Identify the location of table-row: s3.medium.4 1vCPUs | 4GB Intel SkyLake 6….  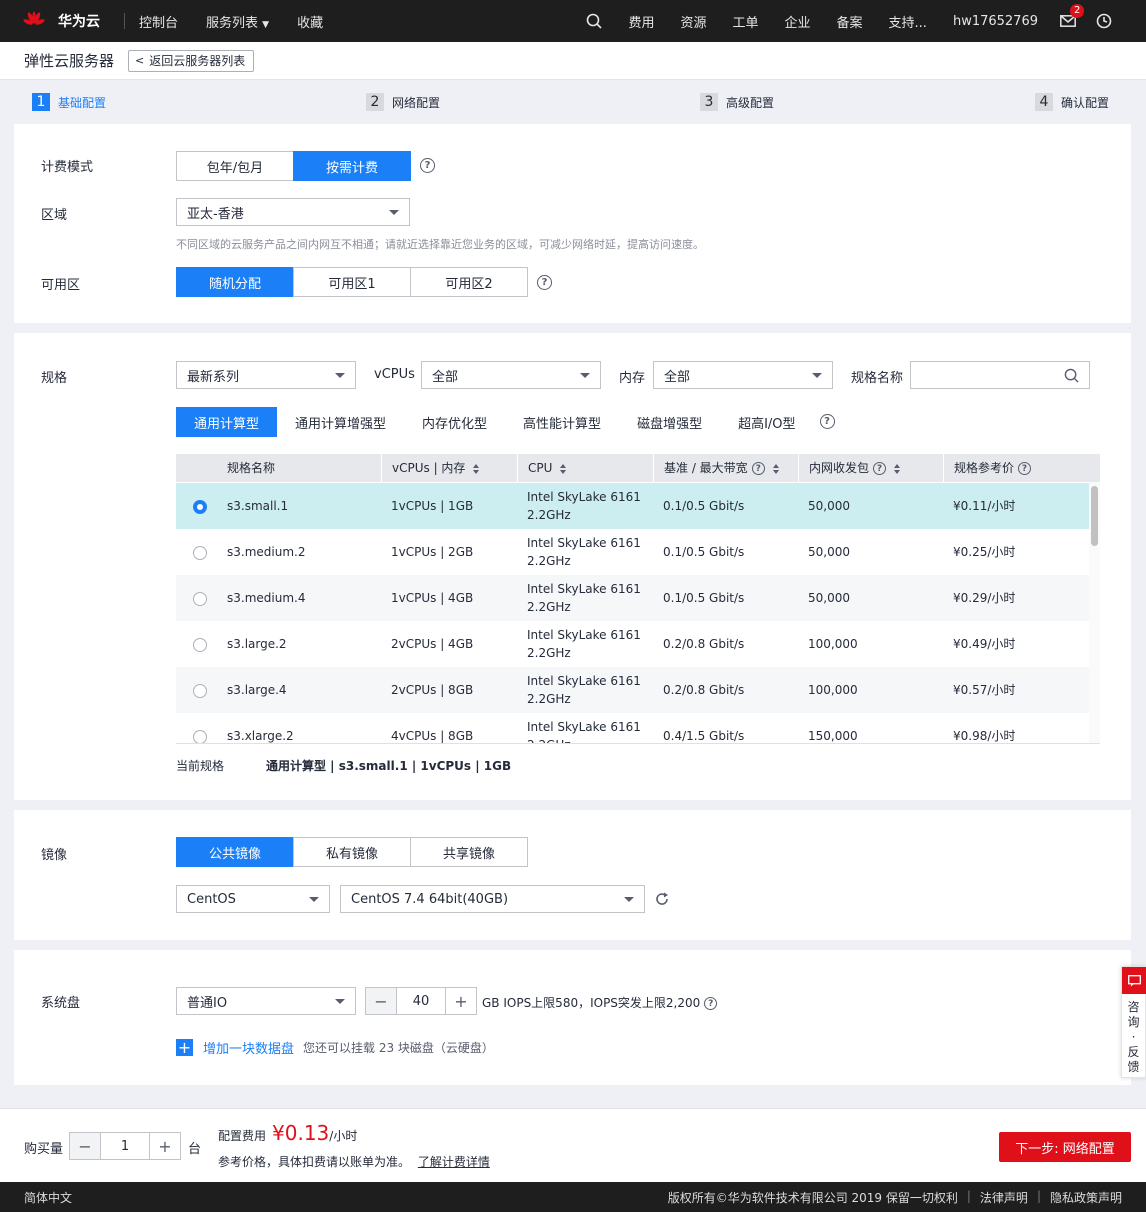
(632, 598).